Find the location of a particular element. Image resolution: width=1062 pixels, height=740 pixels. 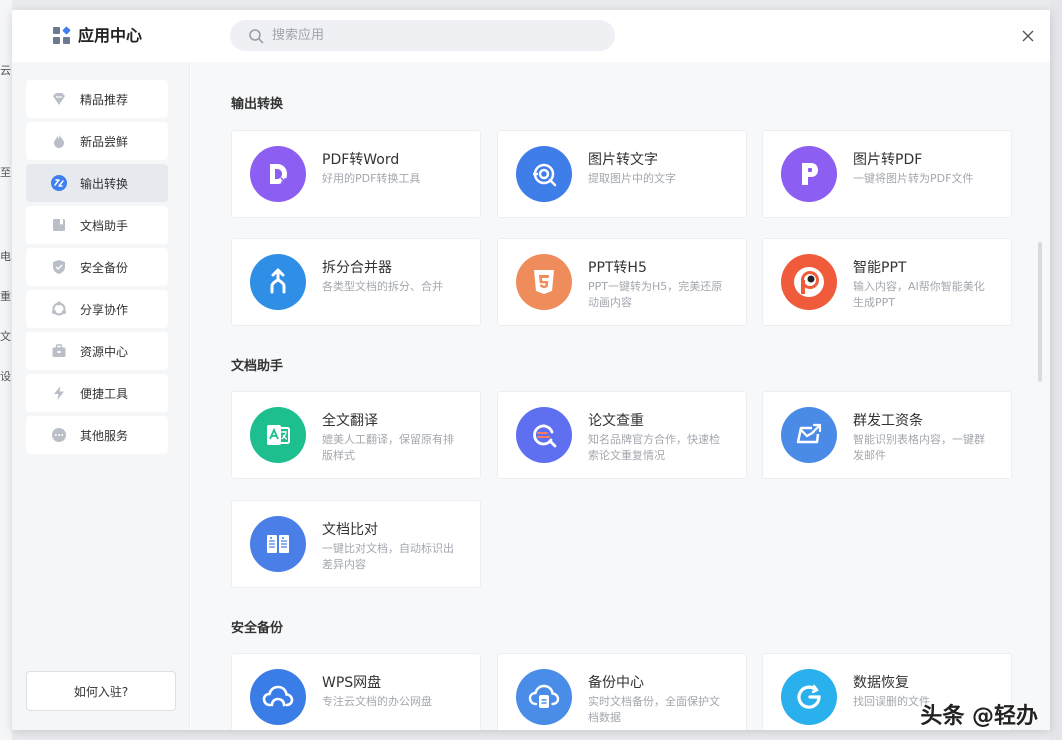

split-merge-icon is located at coordinates (278, 282).